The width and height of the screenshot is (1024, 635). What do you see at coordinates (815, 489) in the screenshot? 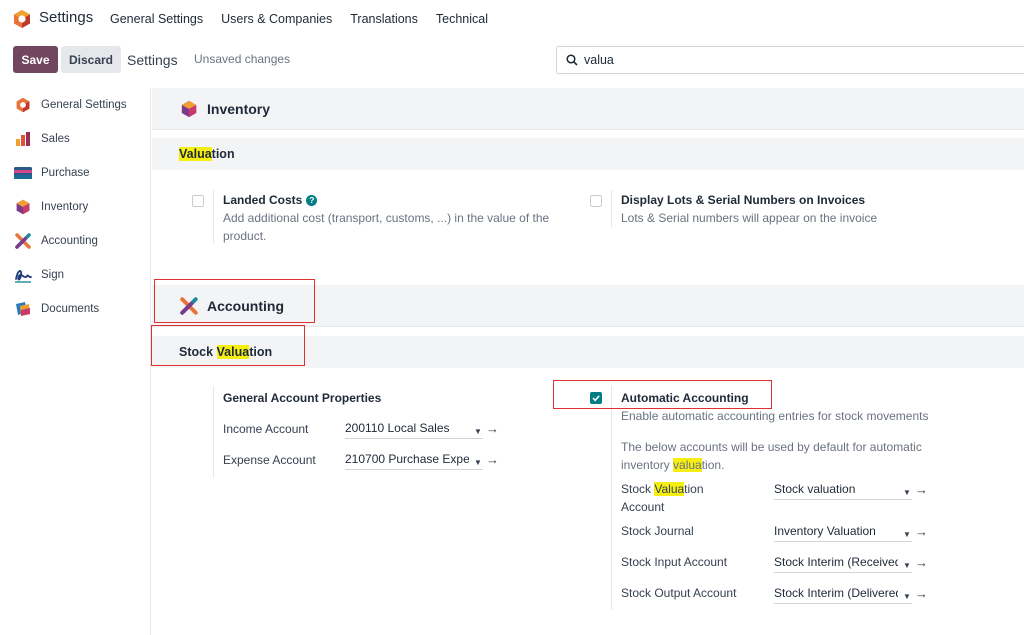
I see `field-value: Stock valuation` at bounding box center [815, 489].